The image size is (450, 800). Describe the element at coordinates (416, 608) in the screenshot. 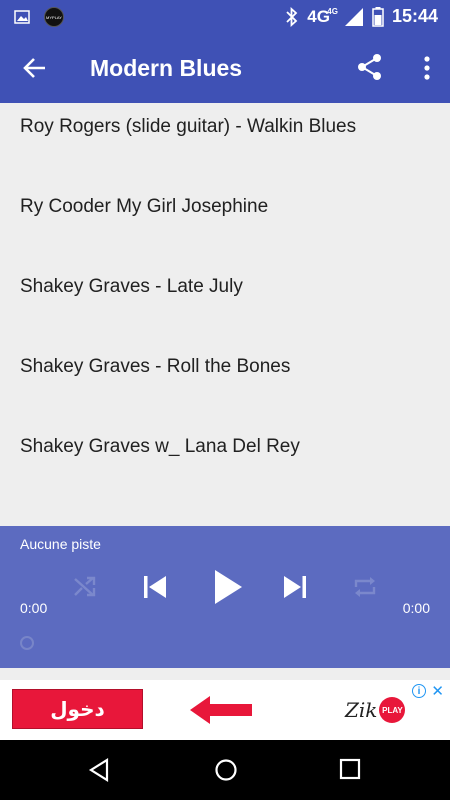

I see `total-time: 0:00` at that location.